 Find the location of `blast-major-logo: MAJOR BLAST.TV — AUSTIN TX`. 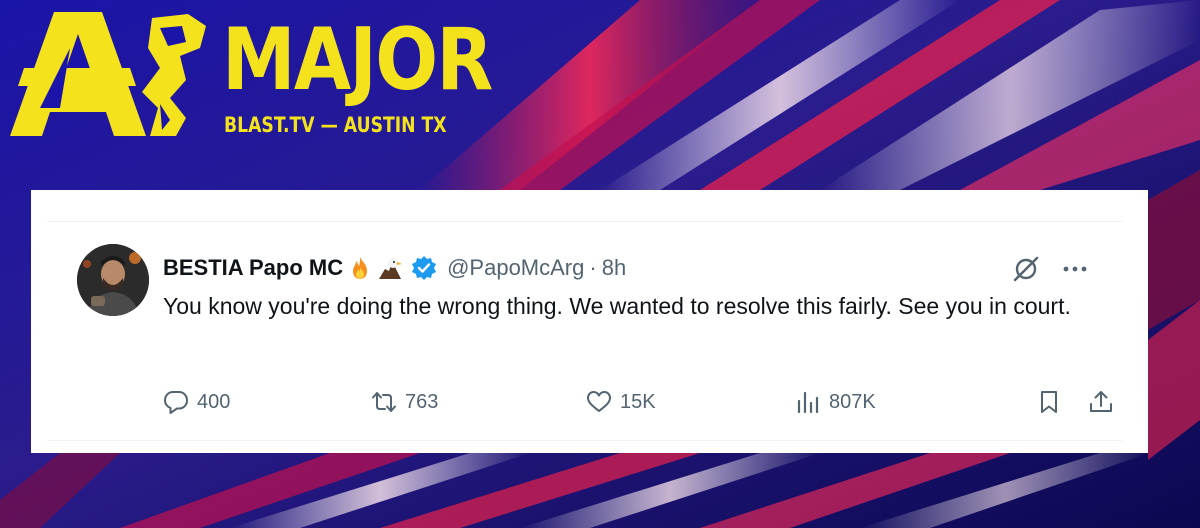

blast-major-logo: MAJOR BLAST.TV — AUSTIN TX is located at coordinates (251, 74).